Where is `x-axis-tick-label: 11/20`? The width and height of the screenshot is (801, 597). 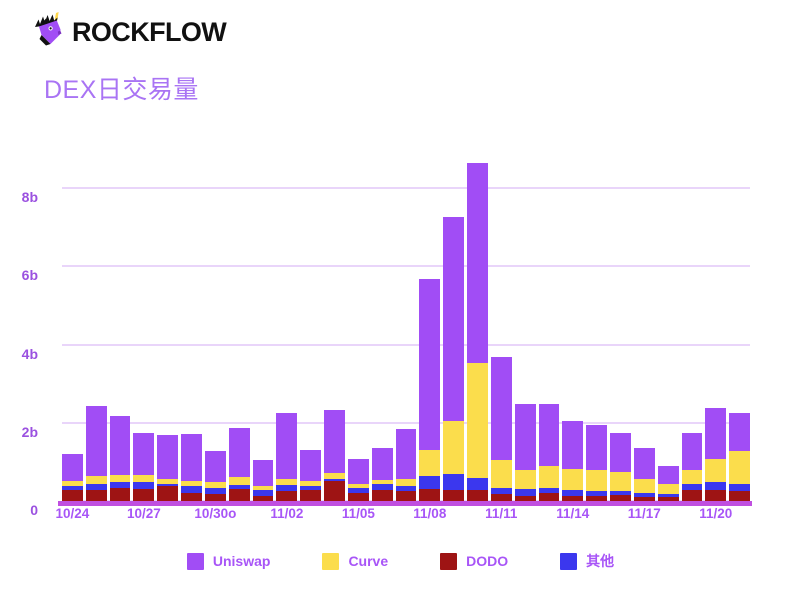
x-axis-tick-label: 11/20 is located at coordinates (716, 513).